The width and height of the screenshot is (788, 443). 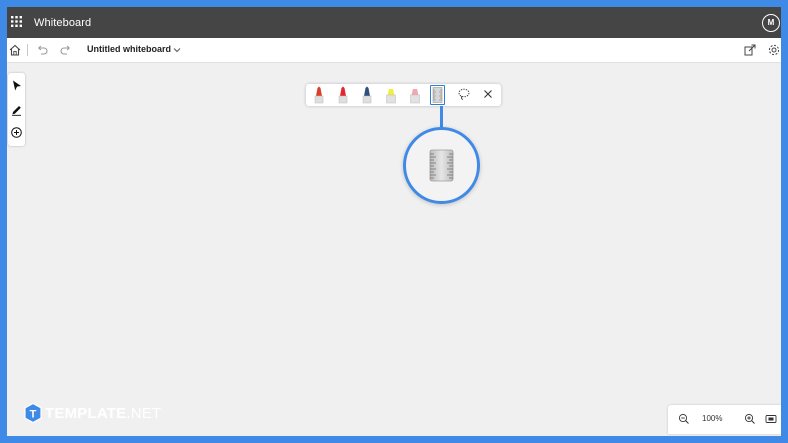 I want to click on template-logo-icon: T, so click(x=33, y=413).